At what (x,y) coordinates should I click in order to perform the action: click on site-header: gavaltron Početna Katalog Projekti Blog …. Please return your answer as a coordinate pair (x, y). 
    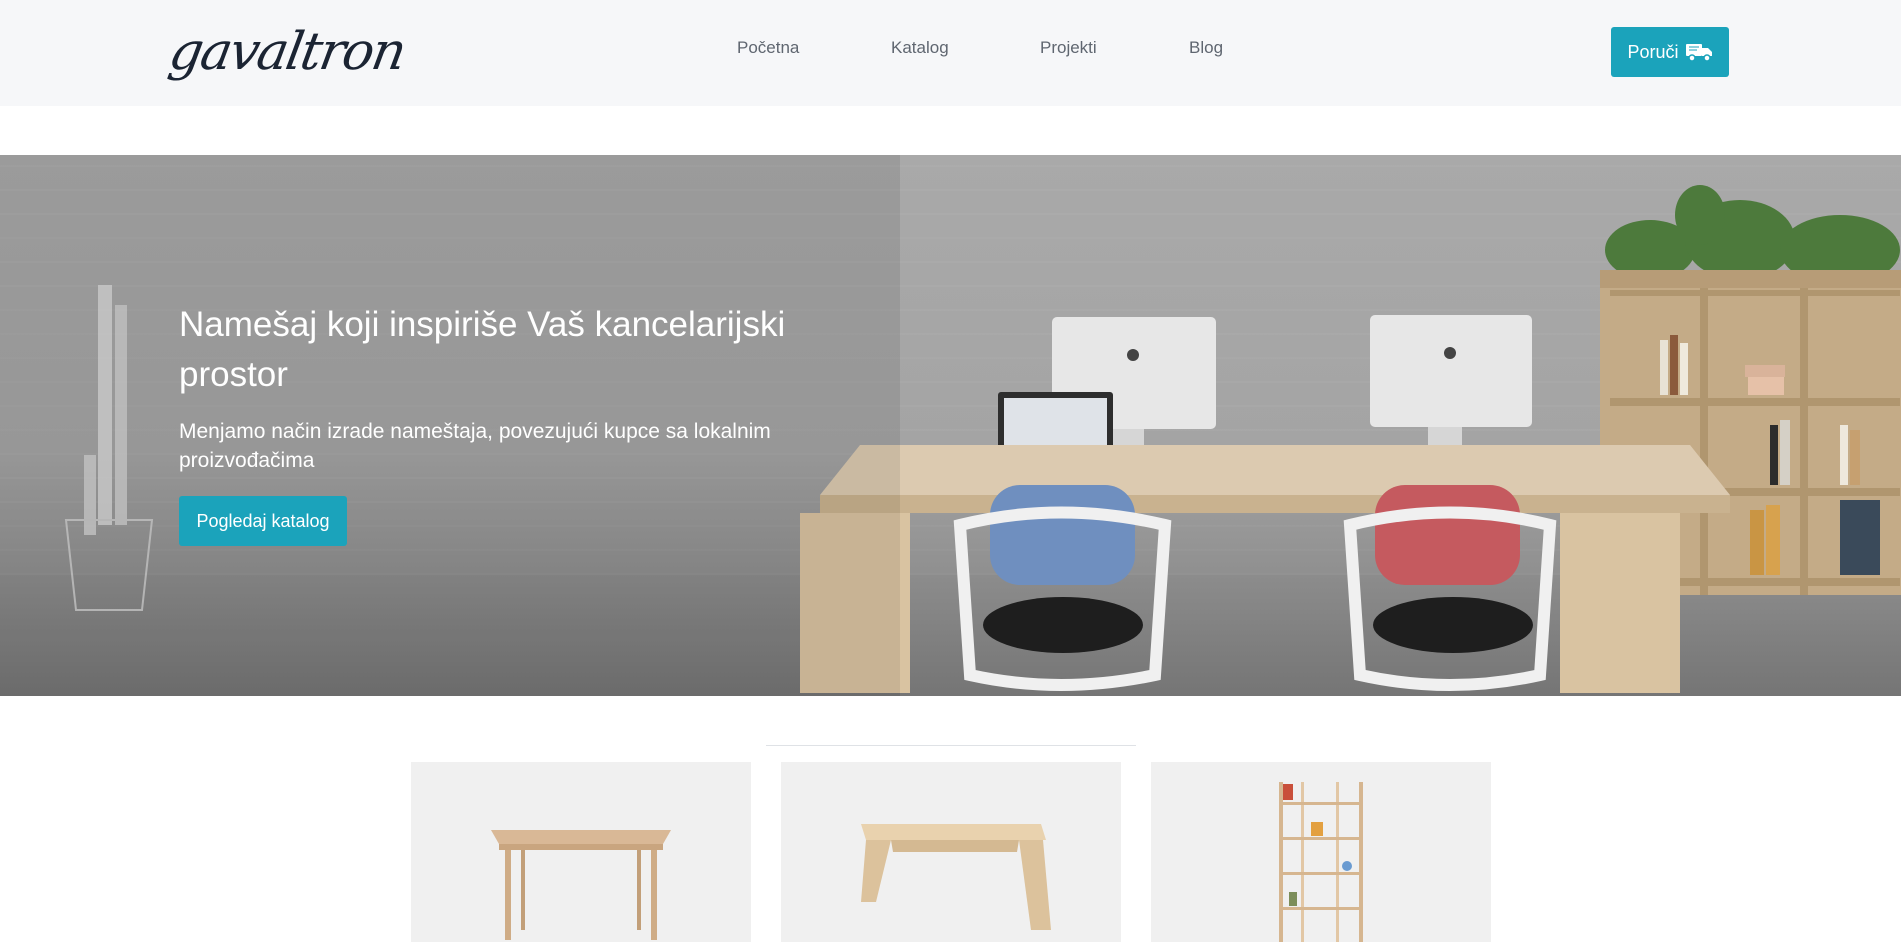
    Looking at the image, I should click on (950, 53).